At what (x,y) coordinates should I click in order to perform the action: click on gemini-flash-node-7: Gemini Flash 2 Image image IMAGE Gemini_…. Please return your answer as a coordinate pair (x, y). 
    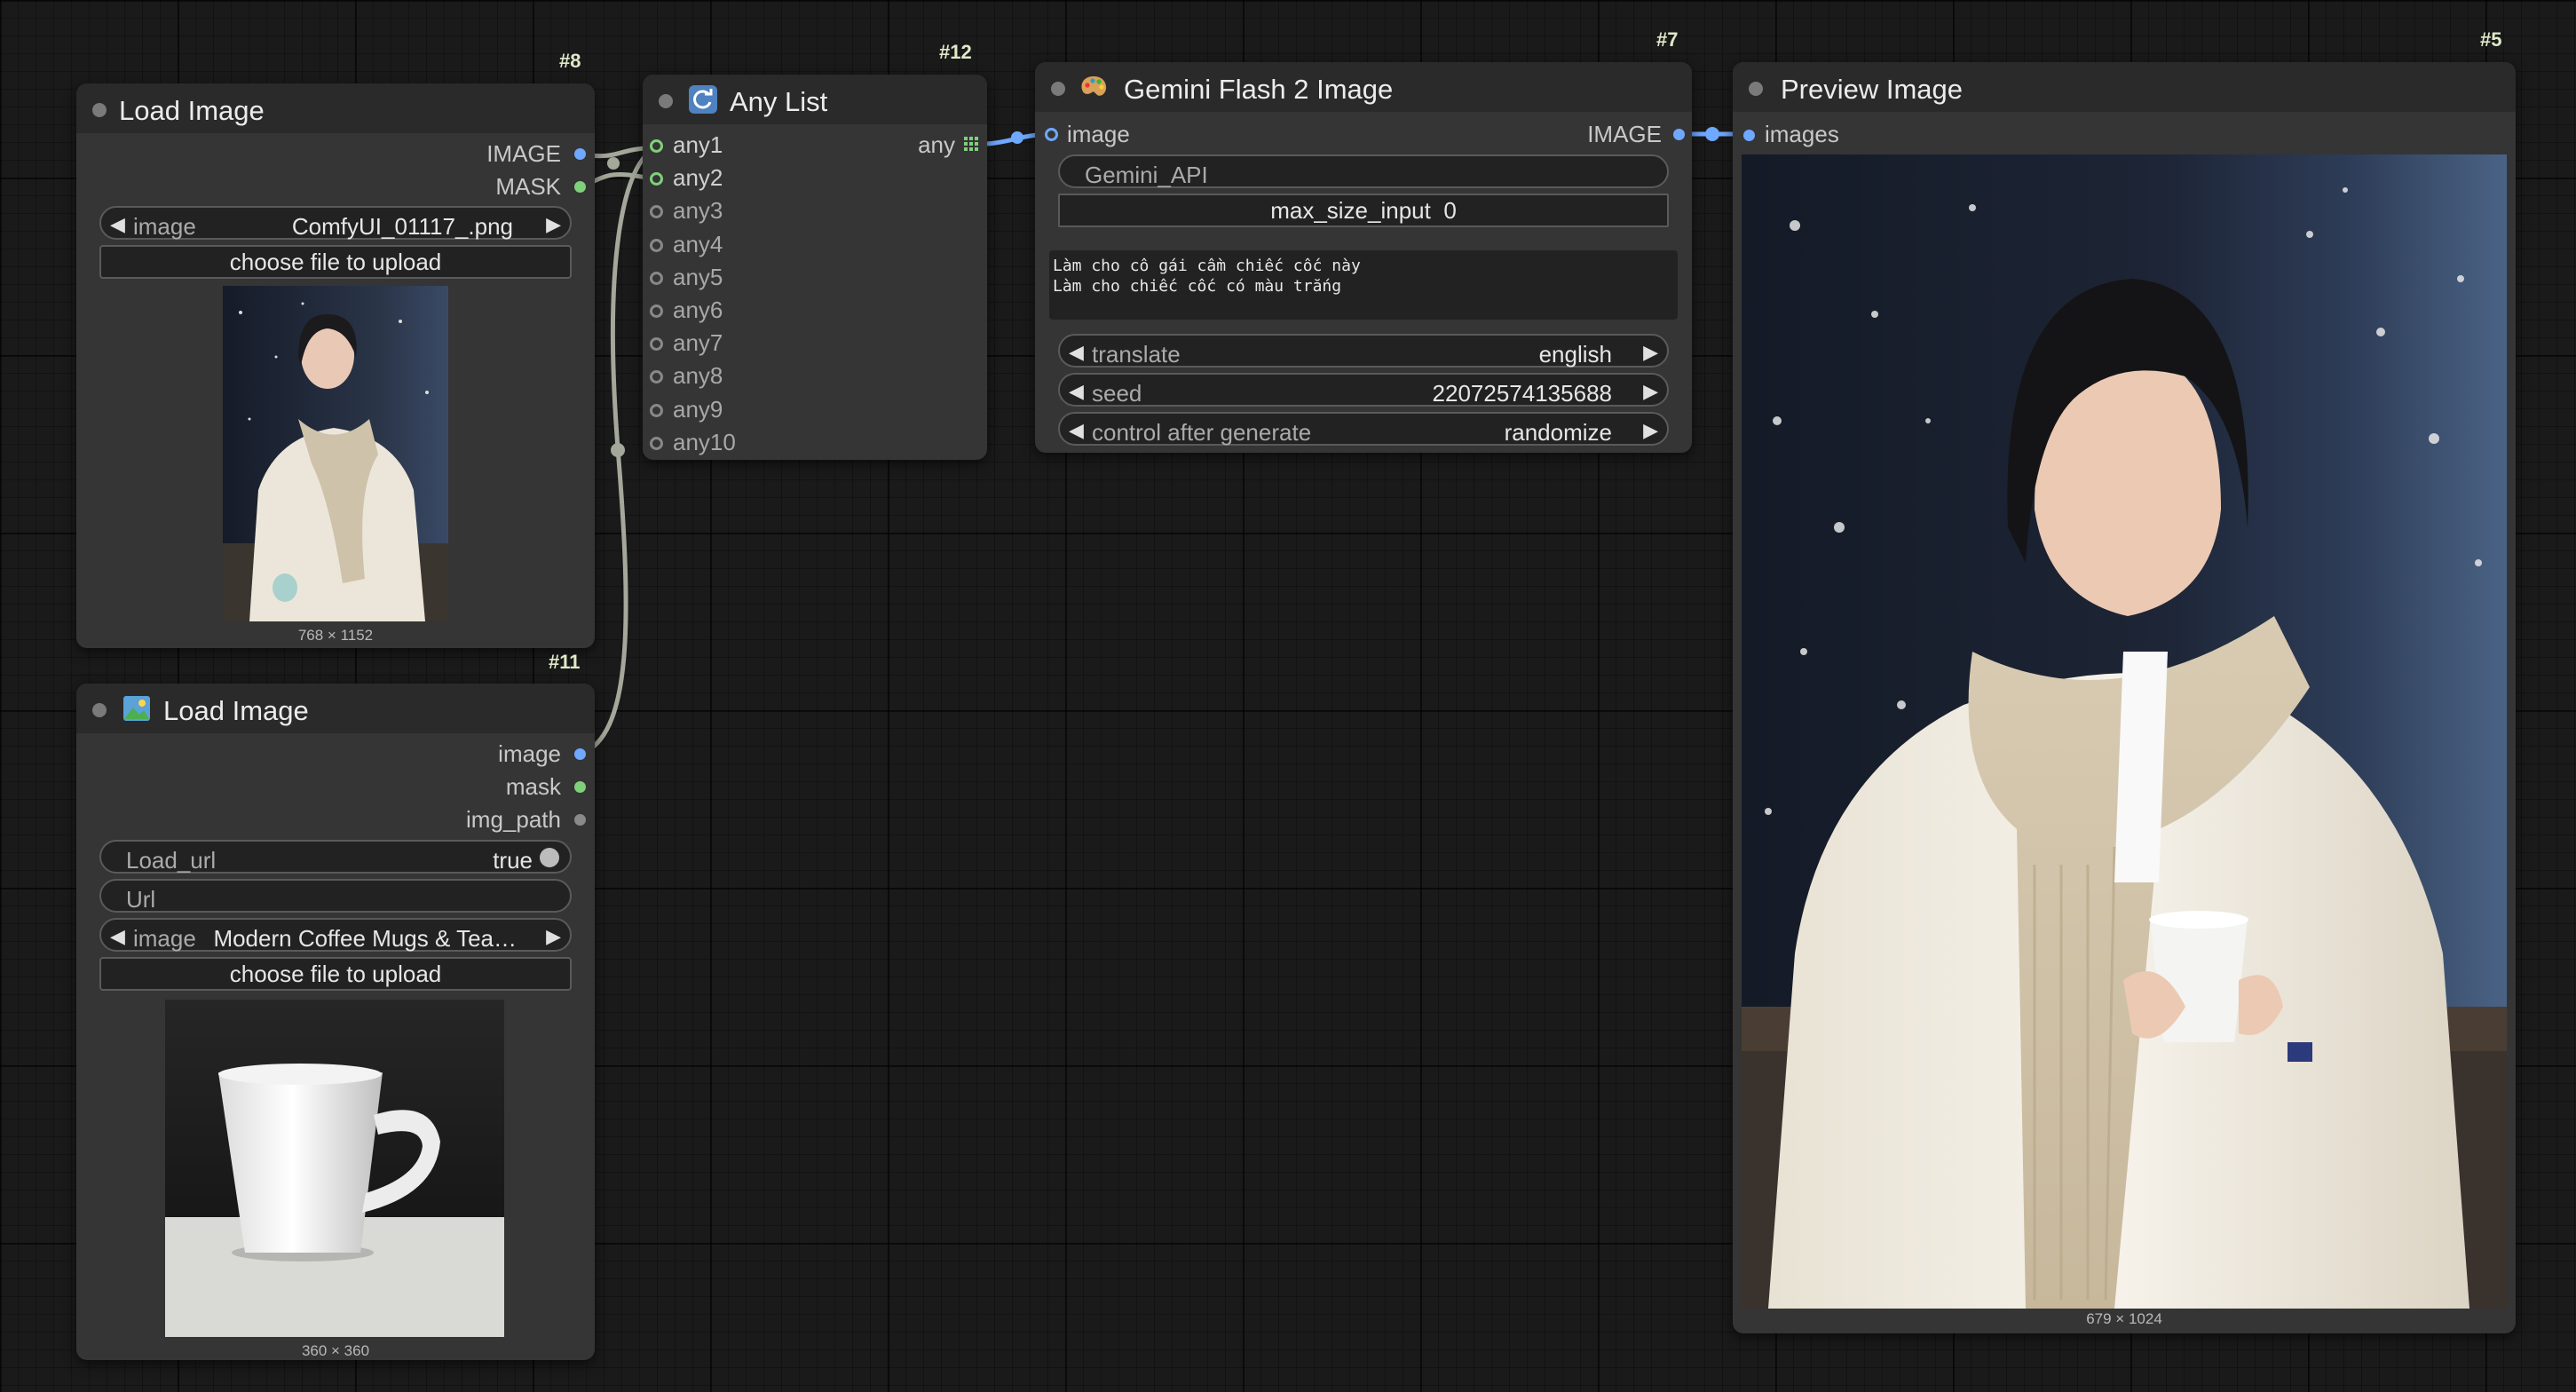
    Looking at the image, I should click on (1363, 257).